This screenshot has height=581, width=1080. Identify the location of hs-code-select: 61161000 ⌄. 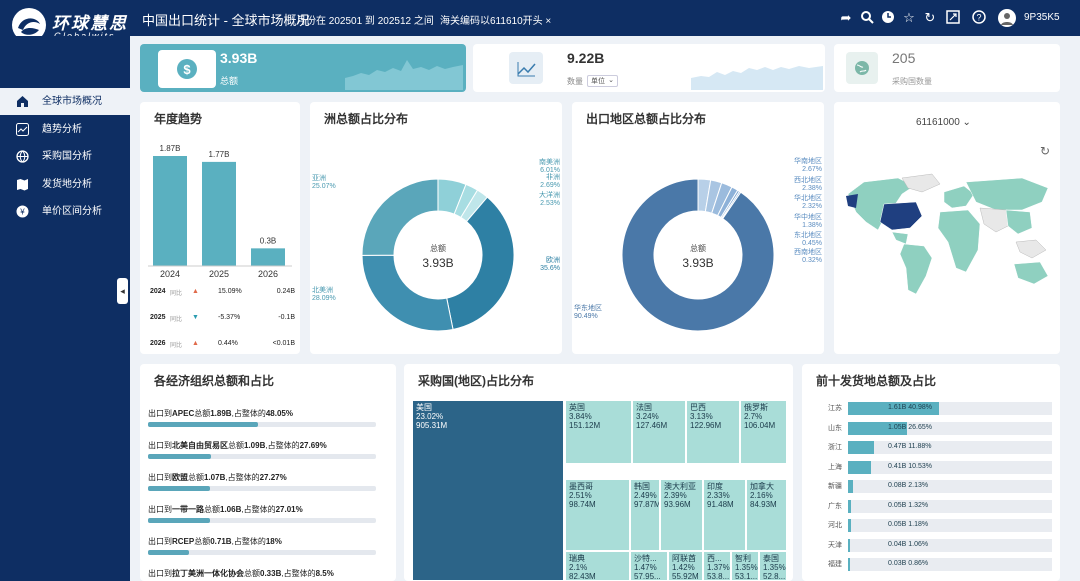
(943, 122).